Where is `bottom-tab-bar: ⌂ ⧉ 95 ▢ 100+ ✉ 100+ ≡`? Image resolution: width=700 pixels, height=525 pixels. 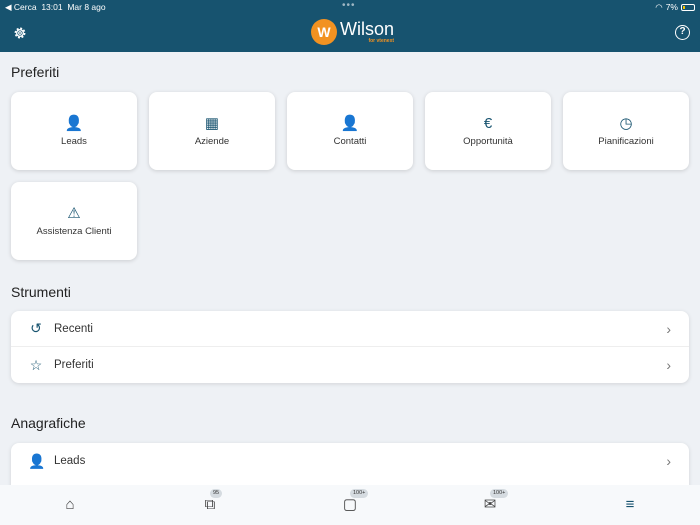 bottom-tab-bar: ⌂ ⧉ 95 ▢ 100+ ✉ 100+ ≡ is located at coordinates (350, 505).